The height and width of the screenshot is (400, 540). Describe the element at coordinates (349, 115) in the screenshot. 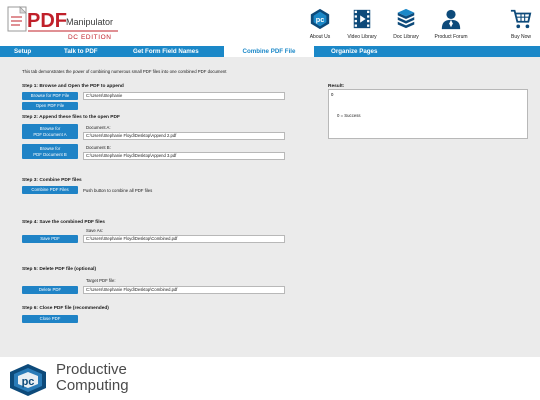

I see `result-legend: 0 = Success` at that location.